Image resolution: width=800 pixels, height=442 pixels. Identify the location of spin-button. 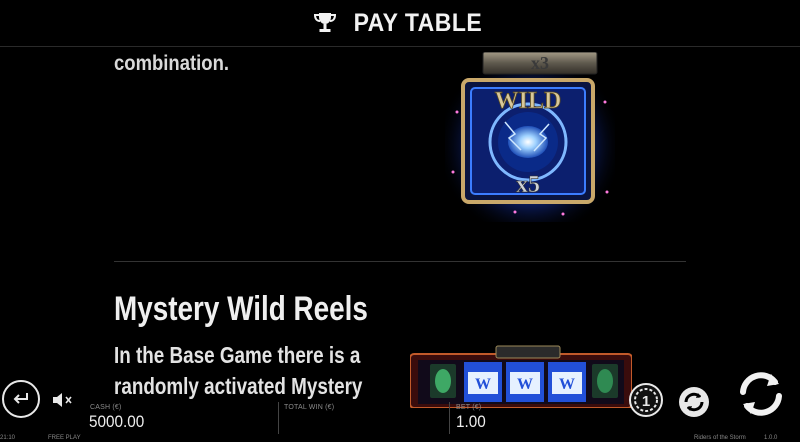
(761, 394).